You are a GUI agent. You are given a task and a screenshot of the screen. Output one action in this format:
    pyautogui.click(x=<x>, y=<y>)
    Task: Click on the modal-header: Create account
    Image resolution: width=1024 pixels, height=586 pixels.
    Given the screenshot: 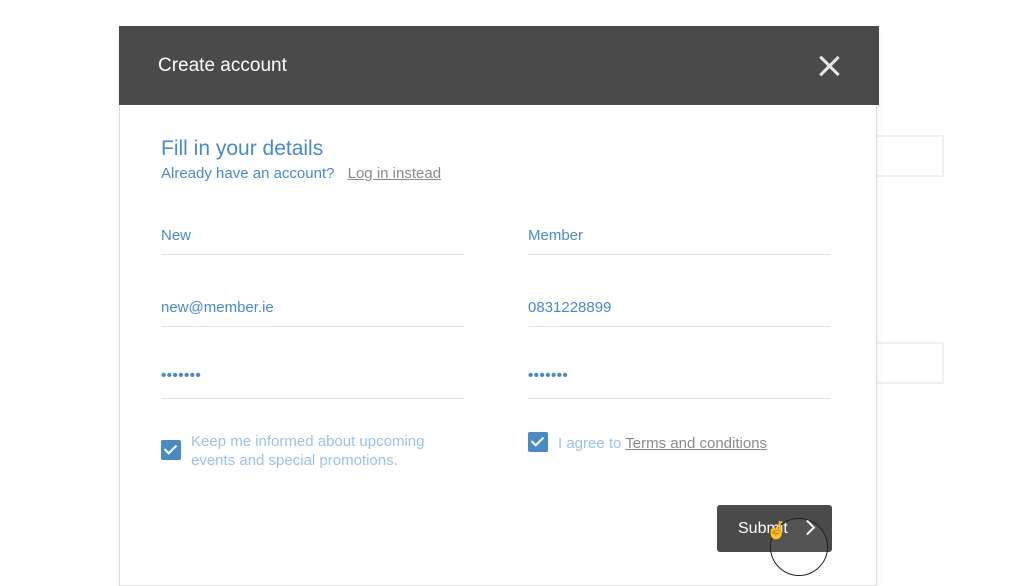 What is the action you would take?
    pyautogui.click(x=499, y=65)
    